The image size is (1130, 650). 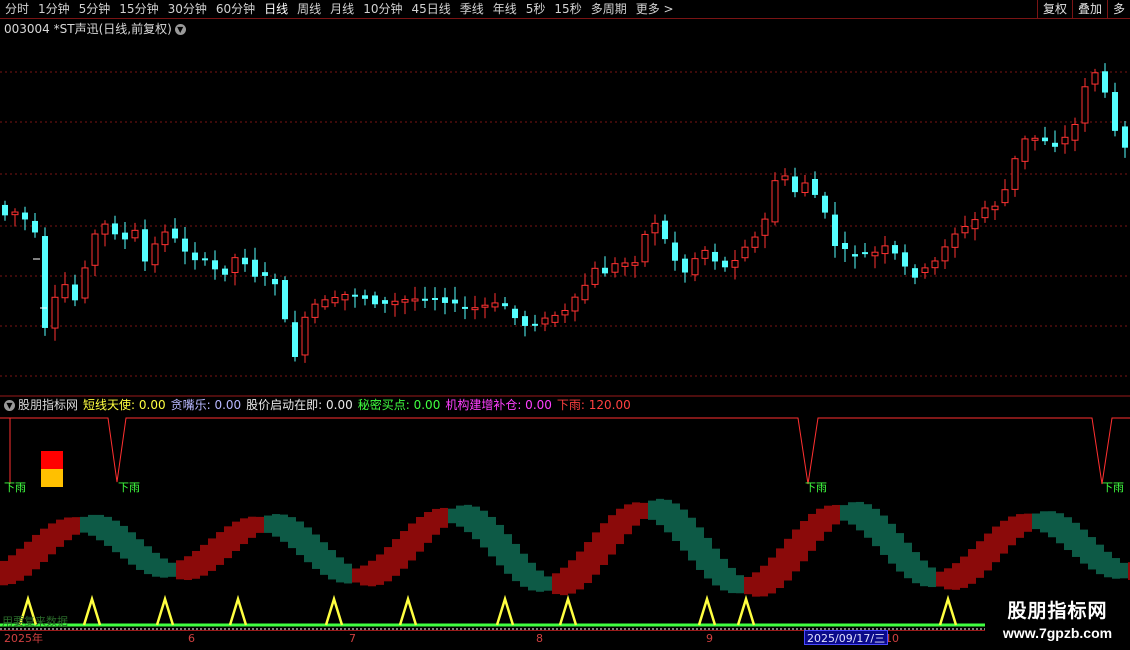 What do you see at coordinates (48, 405) in the screenshot?
I see `indicator-name: 股朋指标网` at bounding box center [48, 405].